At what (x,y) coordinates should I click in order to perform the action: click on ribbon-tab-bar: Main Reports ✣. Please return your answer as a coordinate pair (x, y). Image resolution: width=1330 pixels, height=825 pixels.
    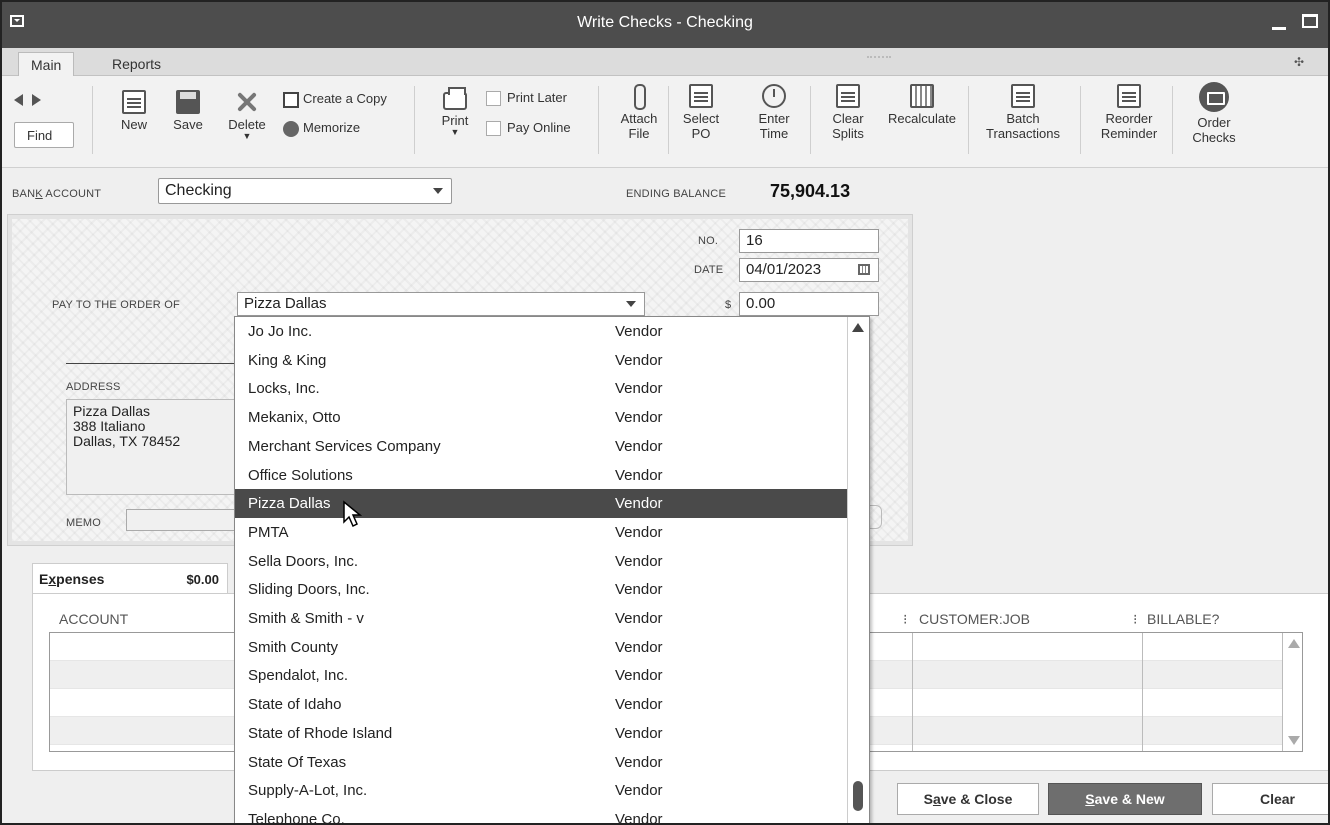
    Looking at the image, I should click on (665, 62).